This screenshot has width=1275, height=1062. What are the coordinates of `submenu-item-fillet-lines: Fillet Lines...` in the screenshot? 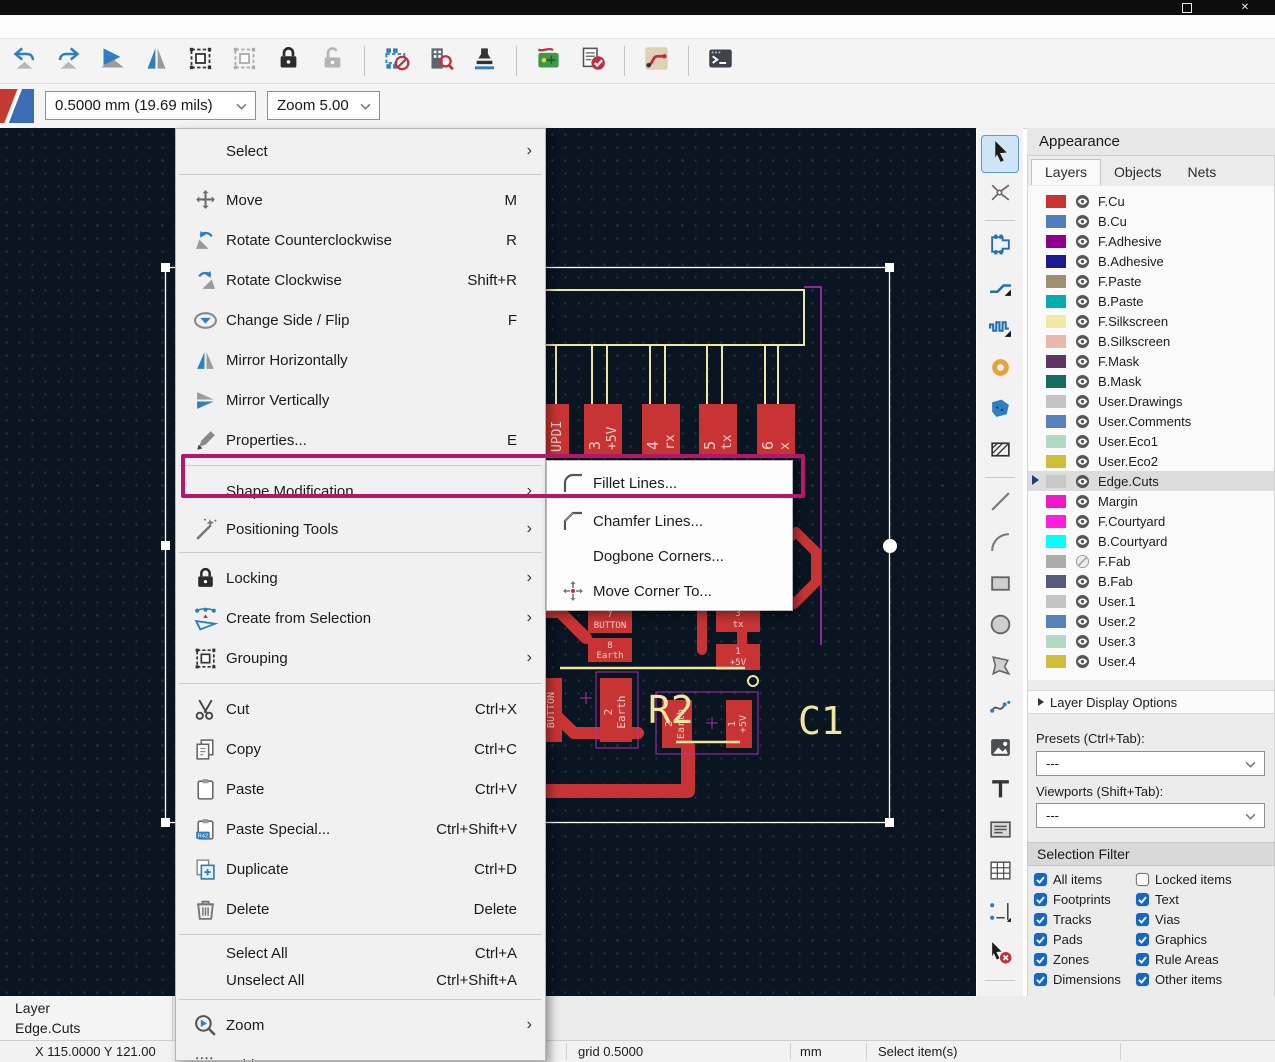 It's located at (669, 483).